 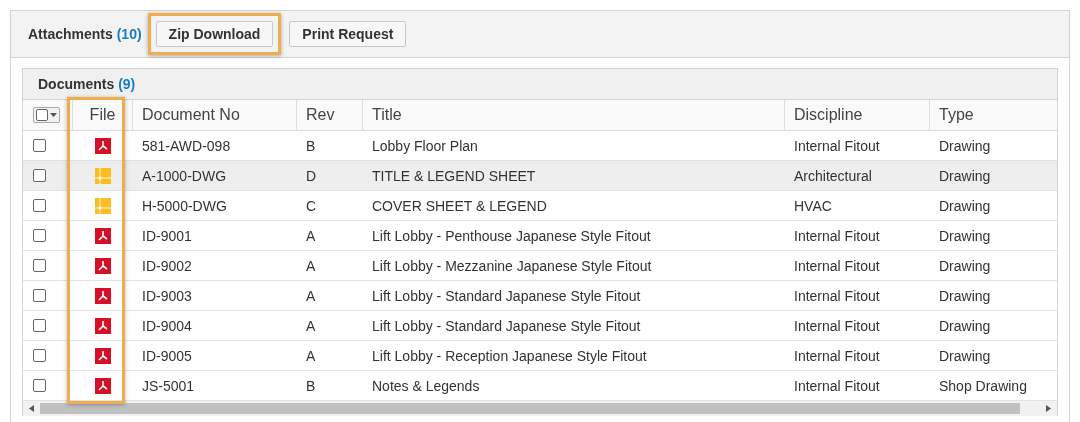 I want to click on table-cell: ID-9002, so click(x=167, y=265).